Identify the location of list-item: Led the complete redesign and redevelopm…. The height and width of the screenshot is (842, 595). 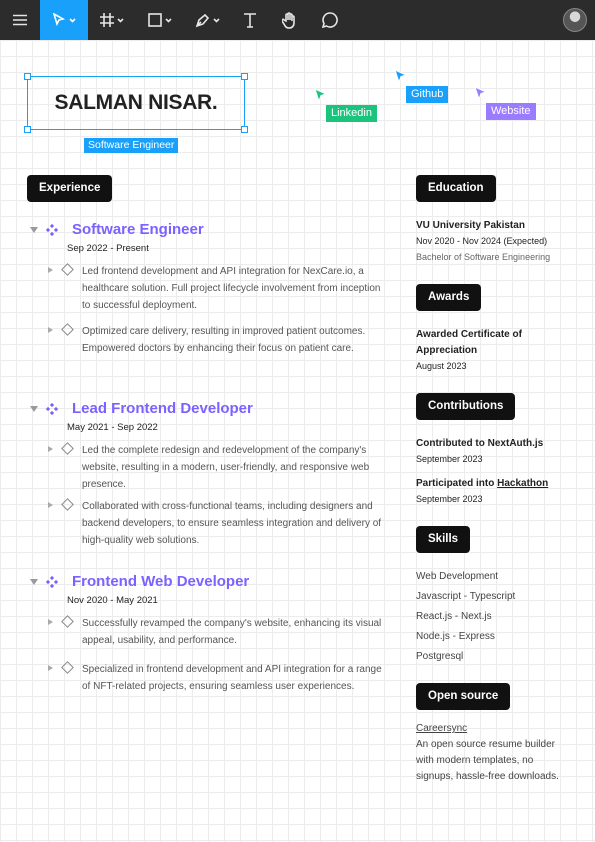
(215, 467).